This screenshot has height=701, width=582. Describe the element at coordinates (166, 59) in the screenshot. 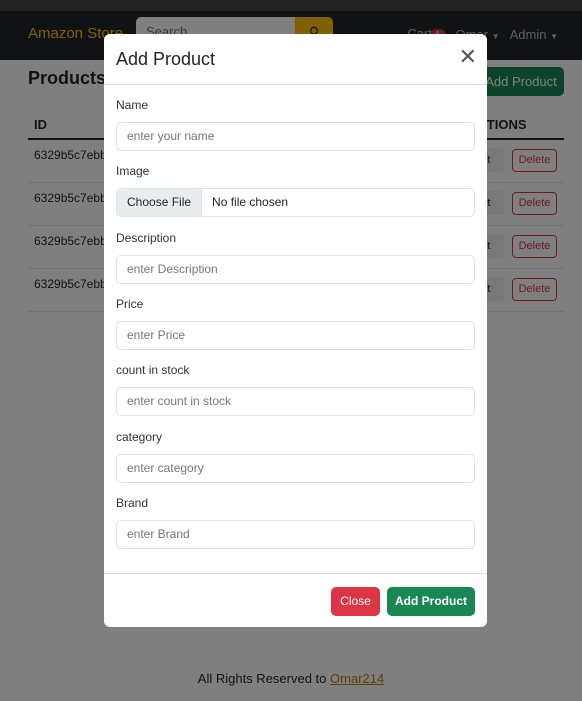

I see `modal-title: Add Product` at that location.